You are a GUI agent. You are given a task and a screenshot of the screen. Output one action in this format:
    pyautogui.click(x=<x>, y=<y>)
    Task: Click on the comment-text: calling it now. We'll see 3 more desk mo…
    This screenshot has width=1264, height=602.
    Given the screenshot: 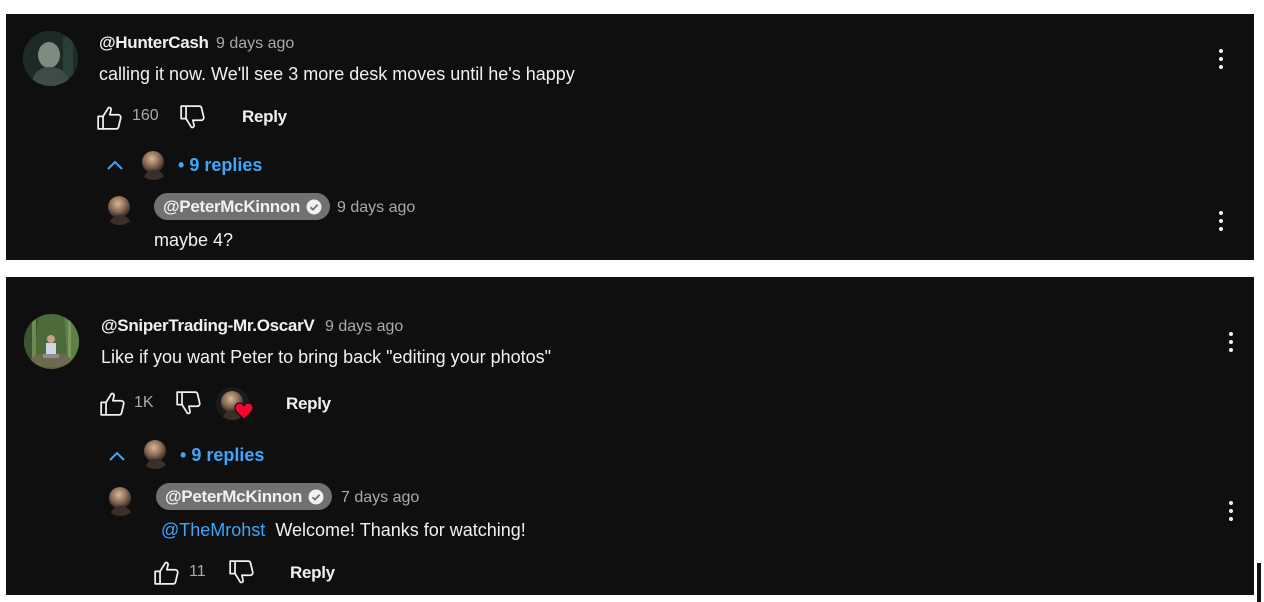 What is the action you would take?
    pyautogui.click(x=337, y=74)
    